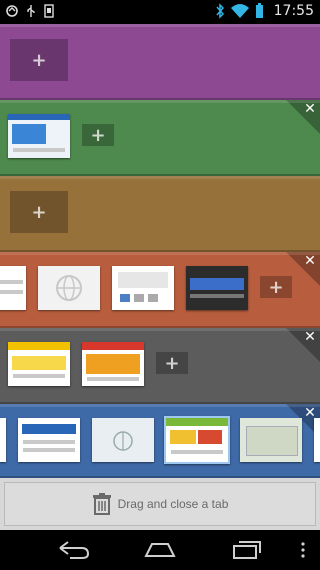 The width and height of the screenshot is (320, 570). Describe the element at coordinates (293, 11) in the screenshot. I see `status-time: 17:55` at that location.